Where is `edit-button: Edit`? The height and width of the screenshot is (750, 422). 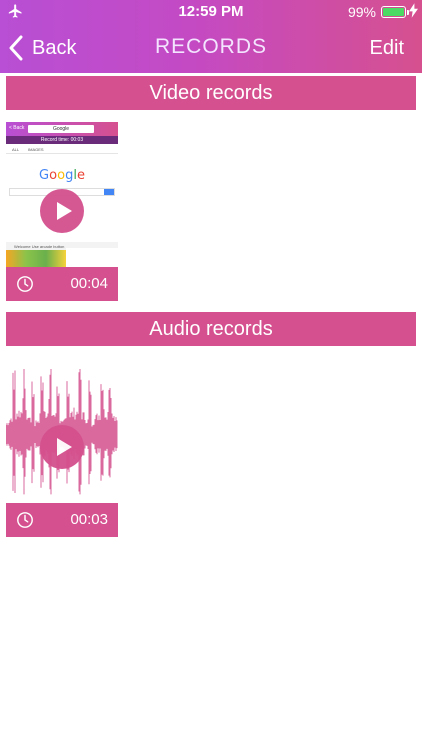
edit-button: Edit is located at coordinates (387, 48).